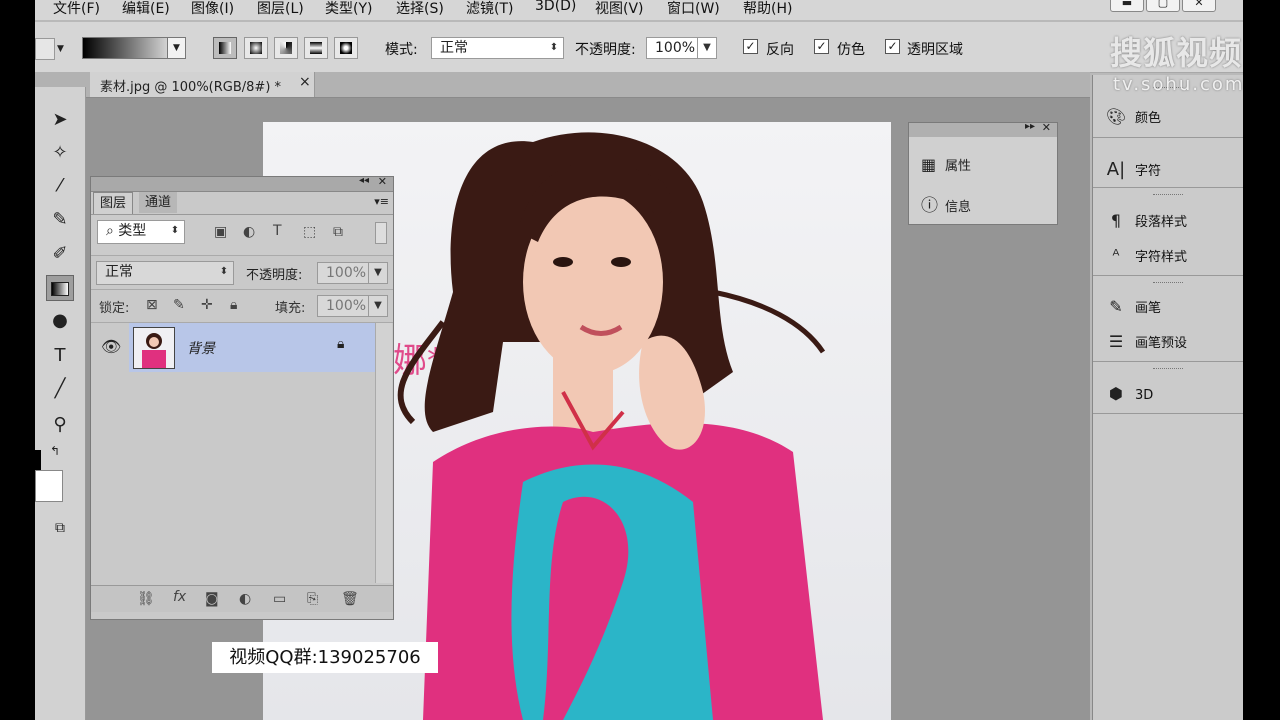  I want to click on reverse-label: 反向, so click(780, 50).